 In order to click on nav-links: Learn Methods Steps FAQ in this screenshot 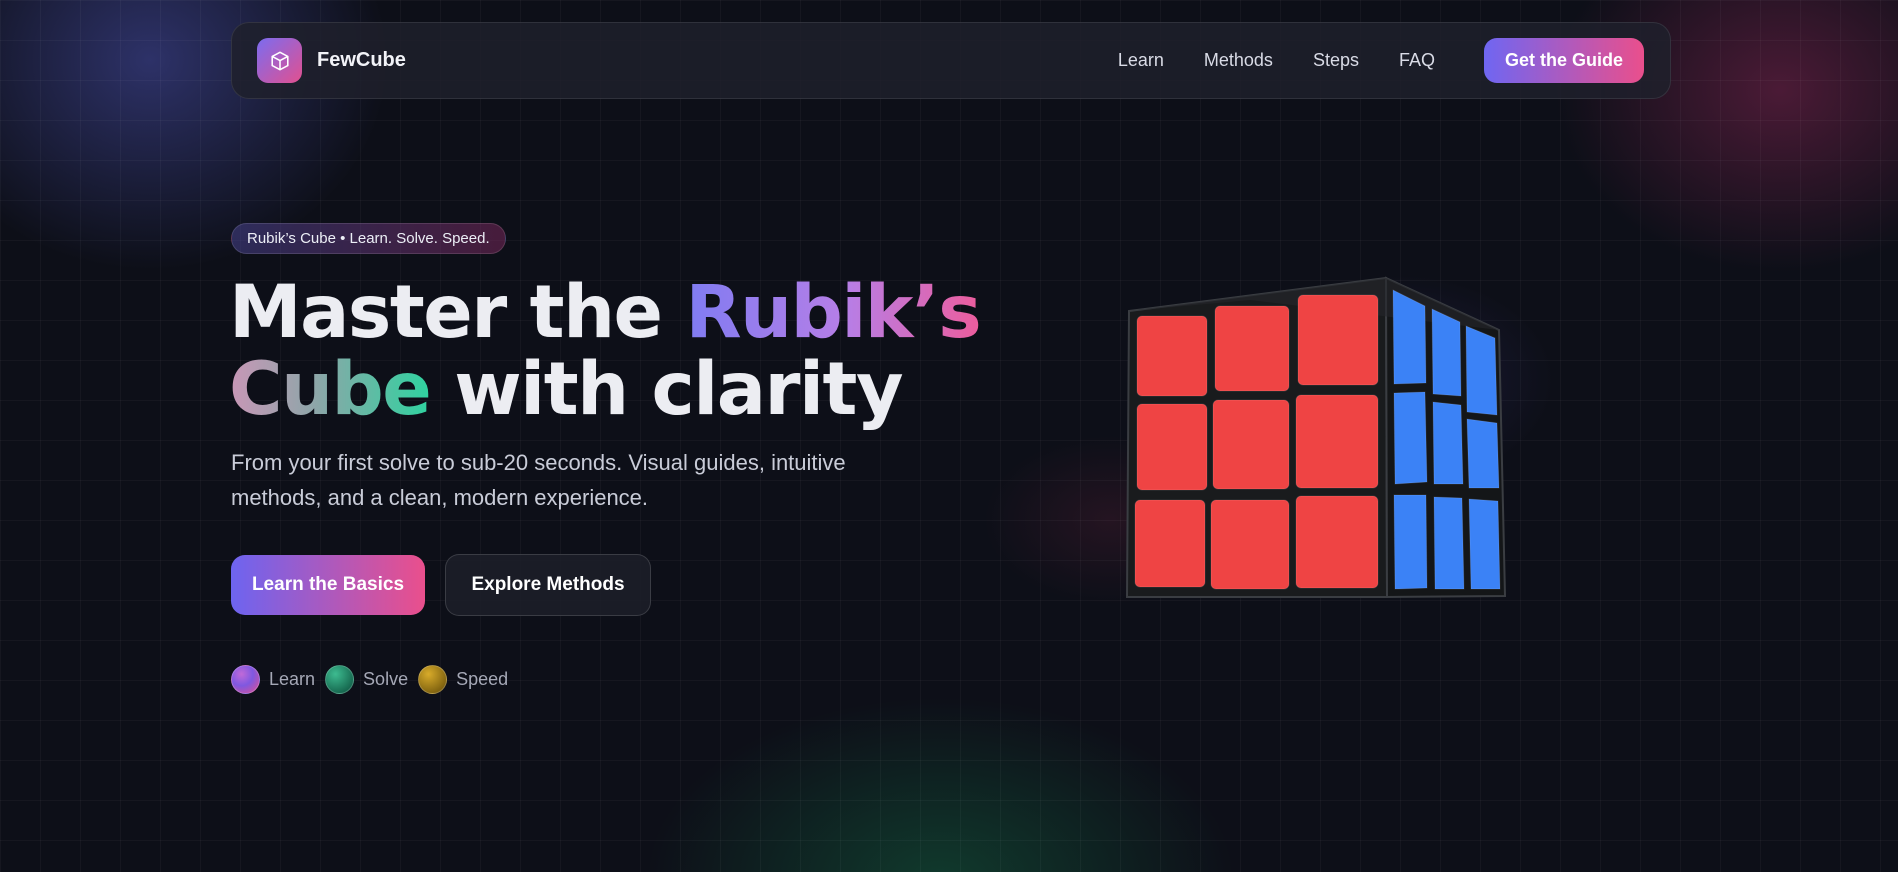, I will do `click(1276, 60)`.